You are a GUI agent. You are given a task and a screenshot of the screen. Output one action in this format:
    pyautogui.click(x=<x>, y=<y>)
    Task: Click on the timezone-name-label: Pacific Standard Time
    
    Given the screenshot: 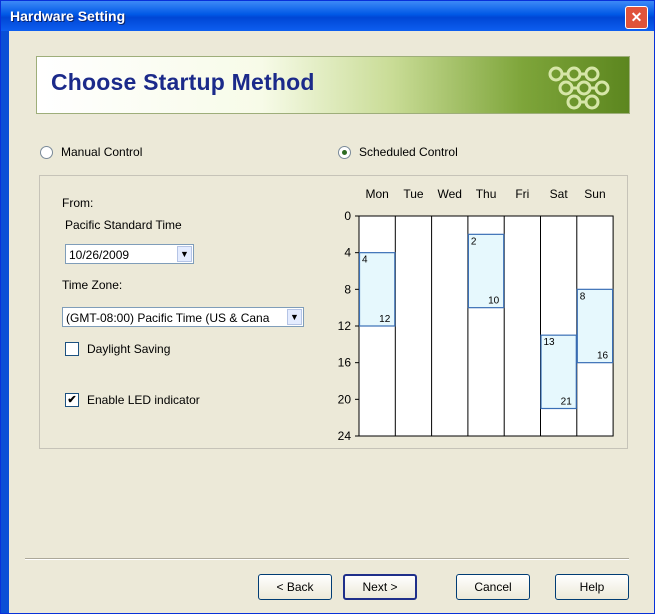 What is the action you would take?
    pyautogui.click(x=123, y=225)
    